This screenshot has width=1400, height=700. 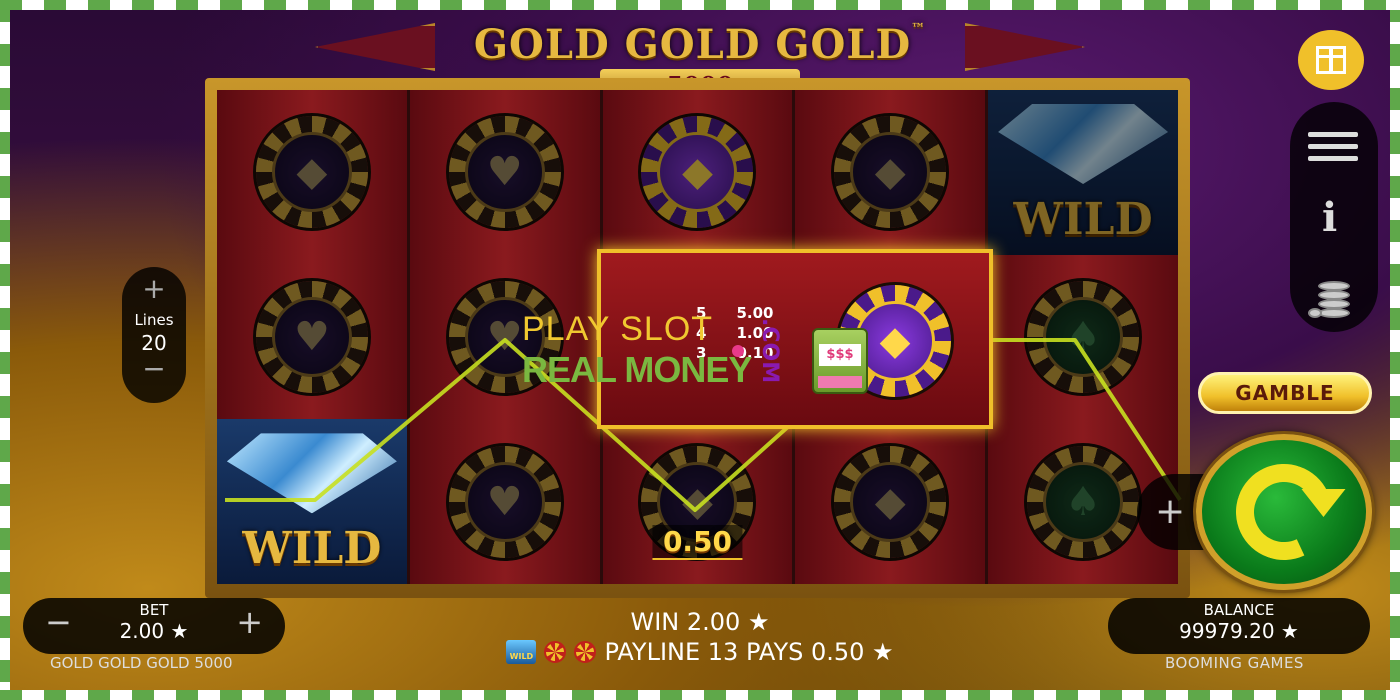 I want to click on win-info: WIN 2.00 ★ WILD PAYLINE 13 PAYS 0.50 ★, so click(x=700, y=637).